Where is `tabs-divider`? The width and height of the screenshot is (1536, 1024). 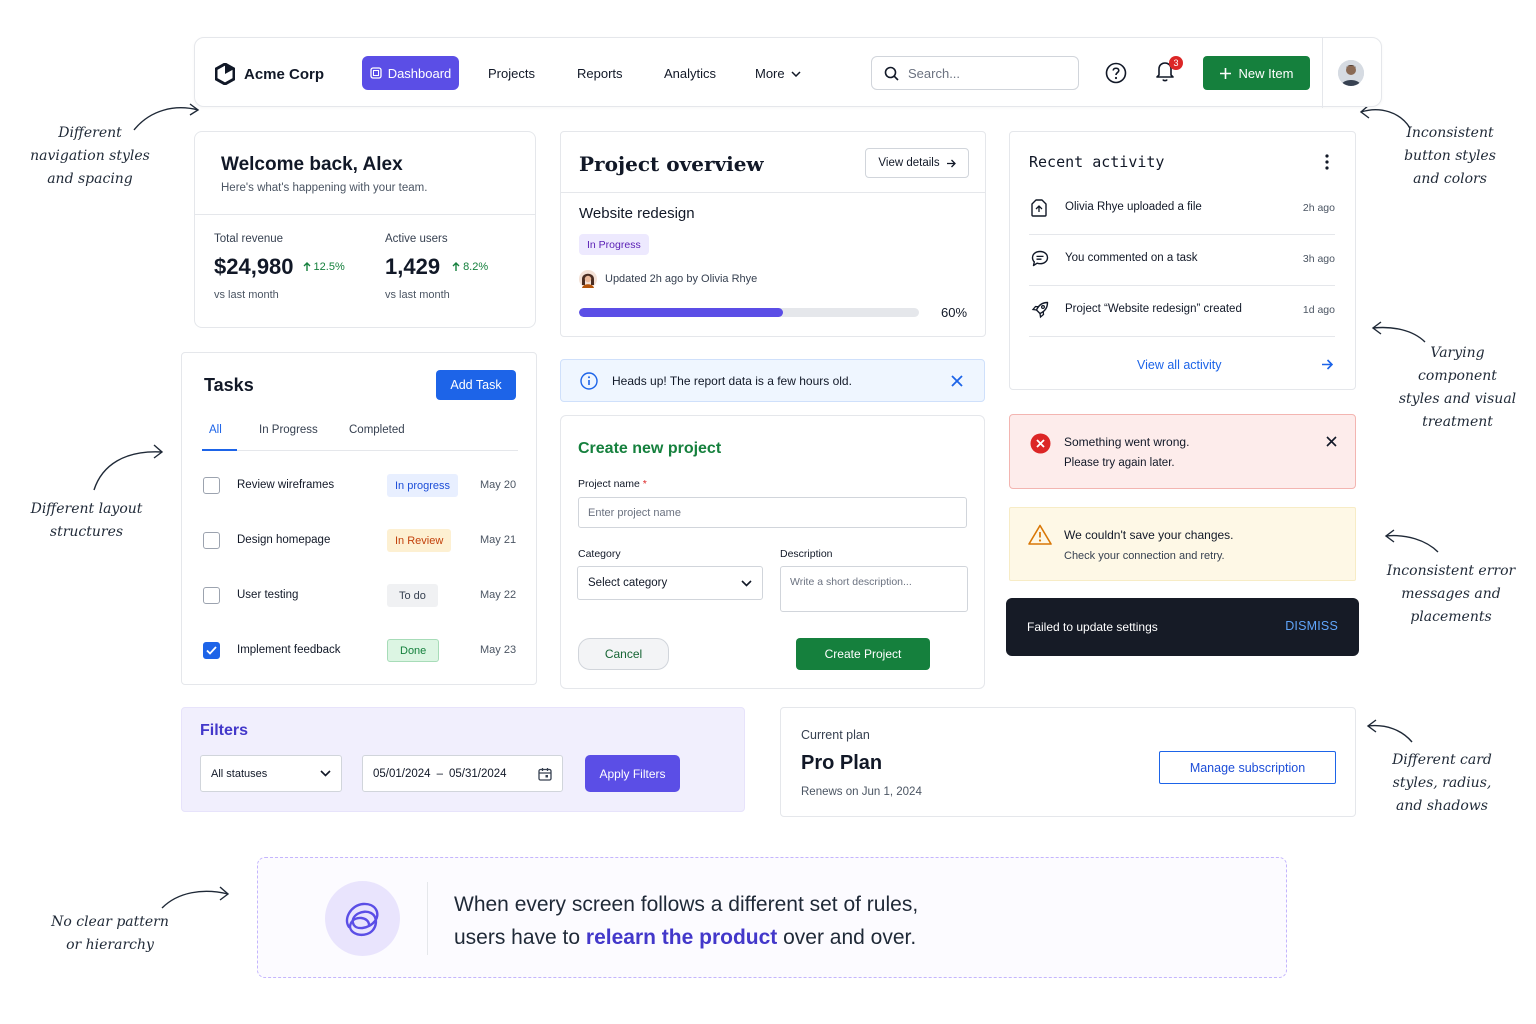
tabs-divider is located at coordinates (360, 450).